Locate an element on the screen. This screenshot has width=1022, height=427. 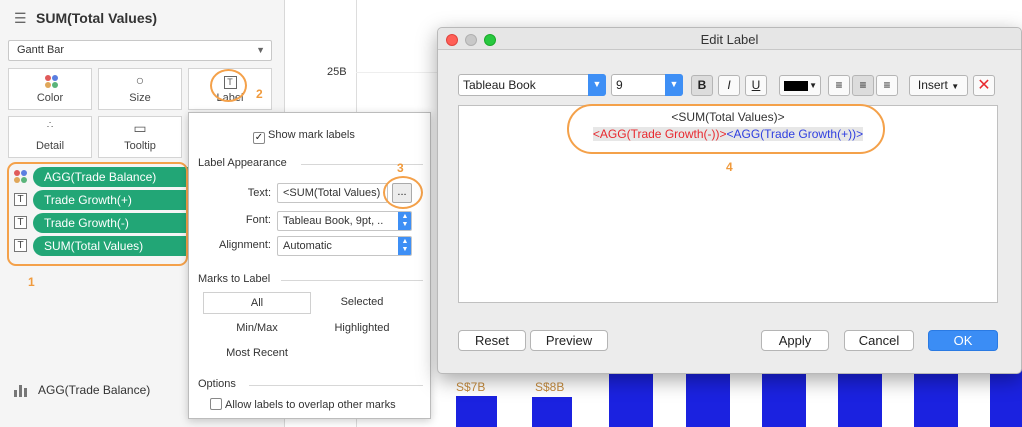
text-field: <SUM(Total Values) is located at coordinates (332, 193).